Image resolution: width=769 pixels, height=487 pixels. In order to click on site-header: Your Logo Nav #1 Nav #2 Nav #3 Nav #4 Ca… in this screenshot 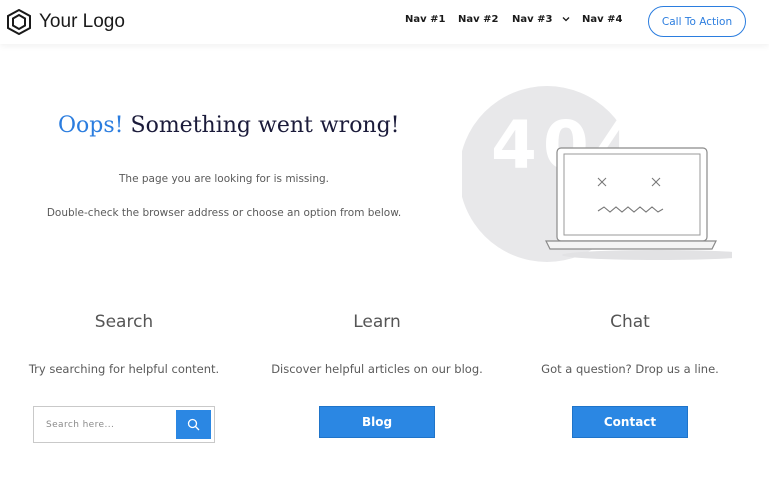, I will do `click(384, 22)`.